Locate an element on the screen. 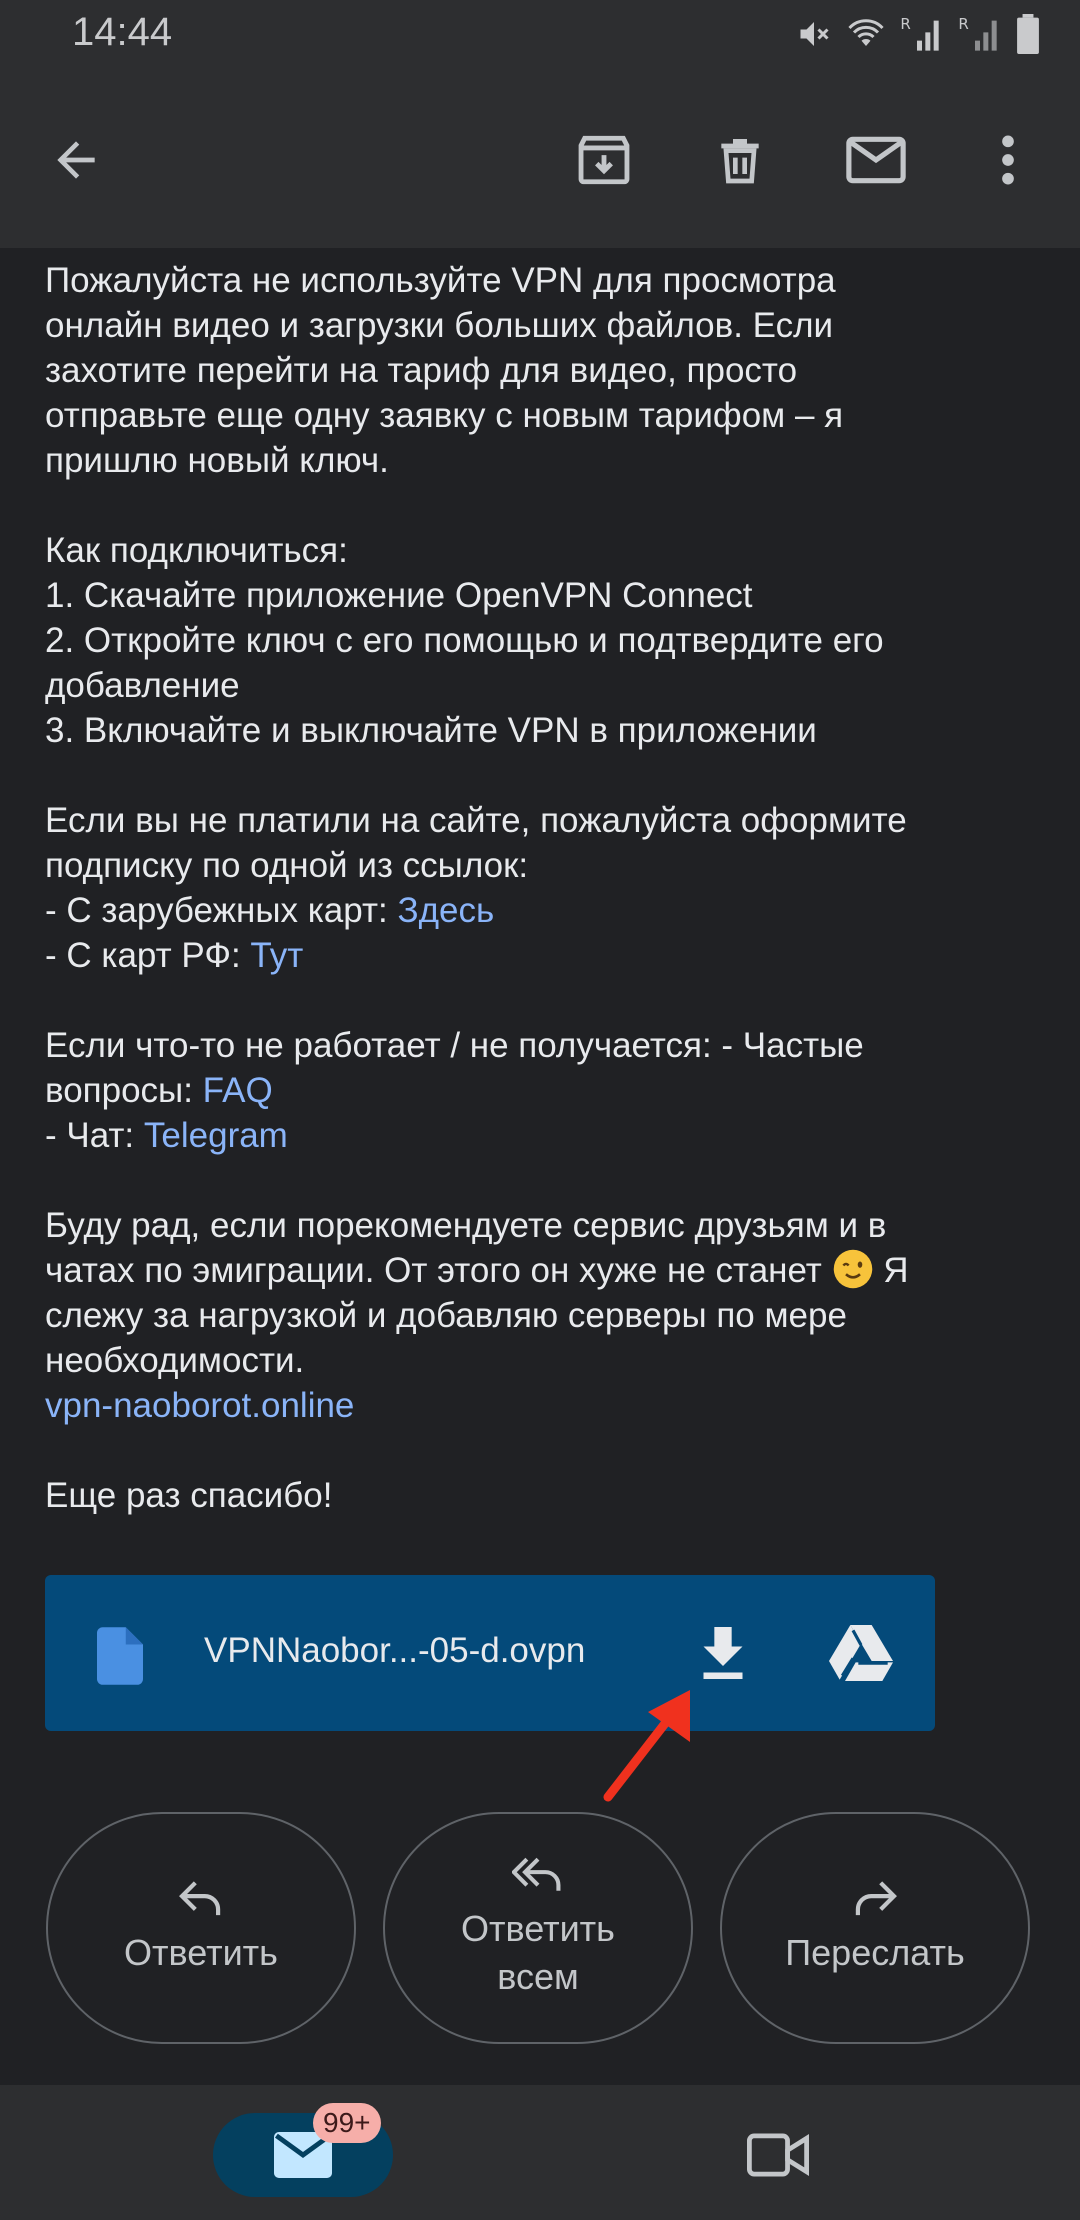 This screenshot has height=2220, width=1080. status-time: 14:44 is located at coordinates (122, 32).